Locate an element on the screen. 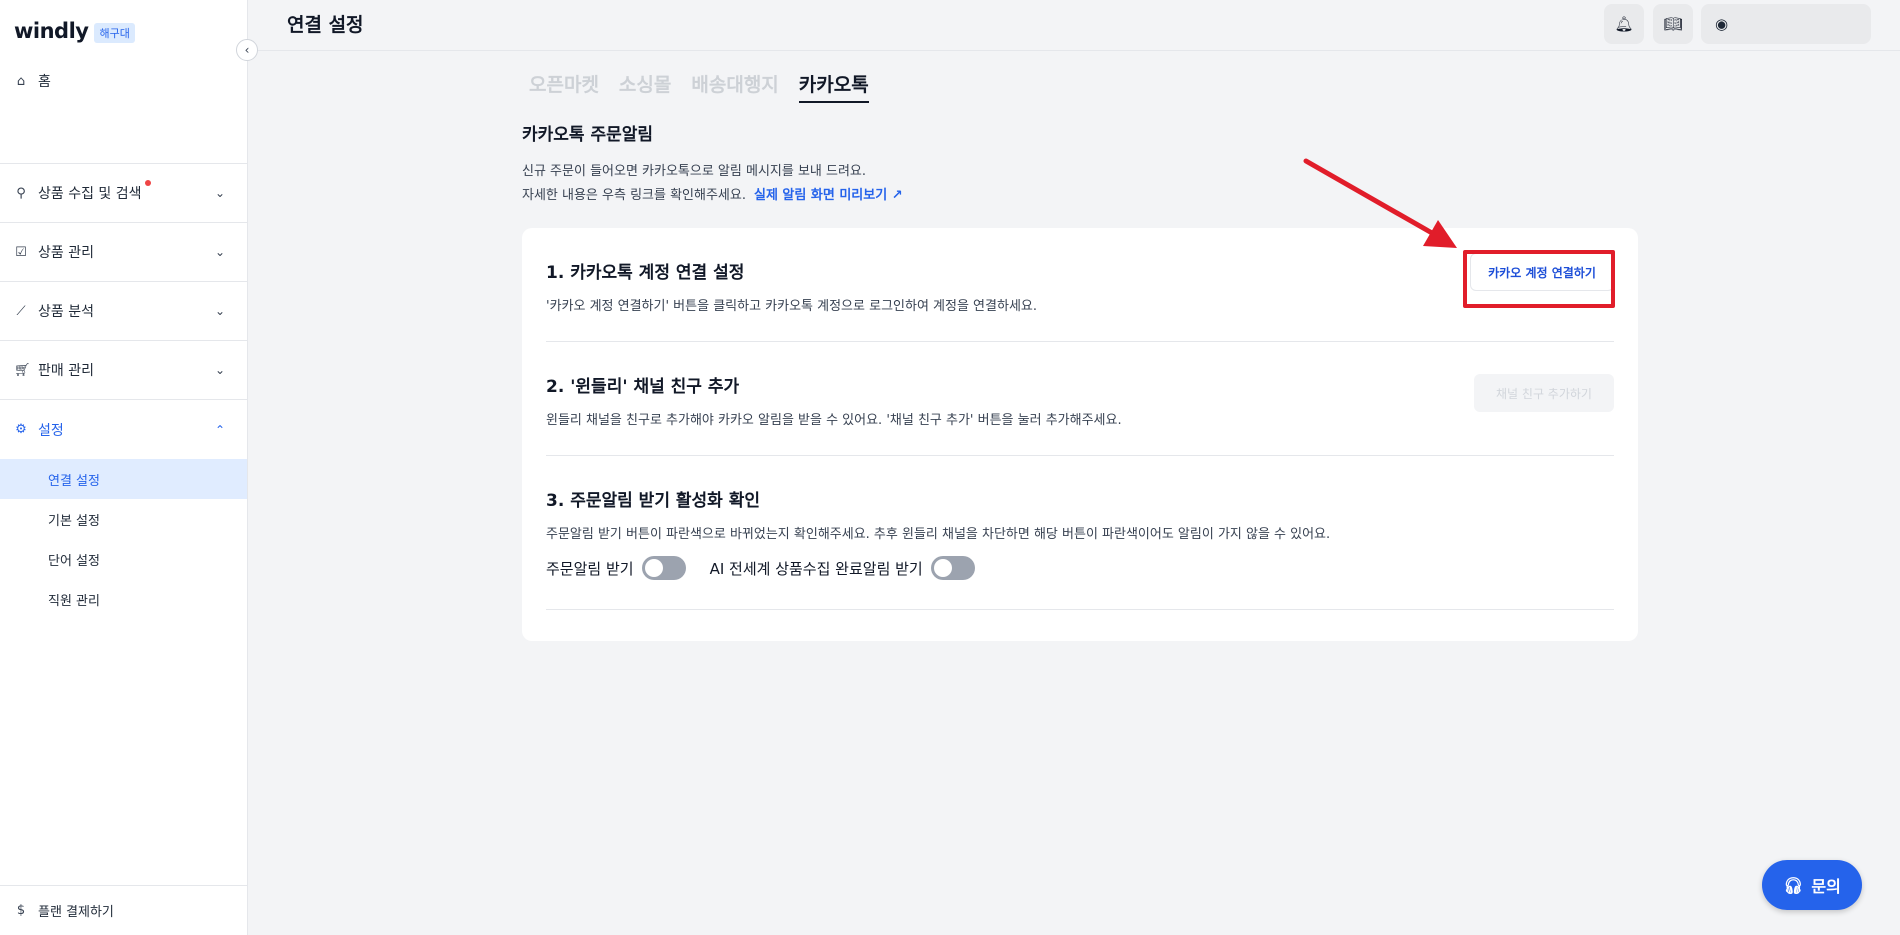  checklist-icon: ☑ is located at coordinates (21, 252).